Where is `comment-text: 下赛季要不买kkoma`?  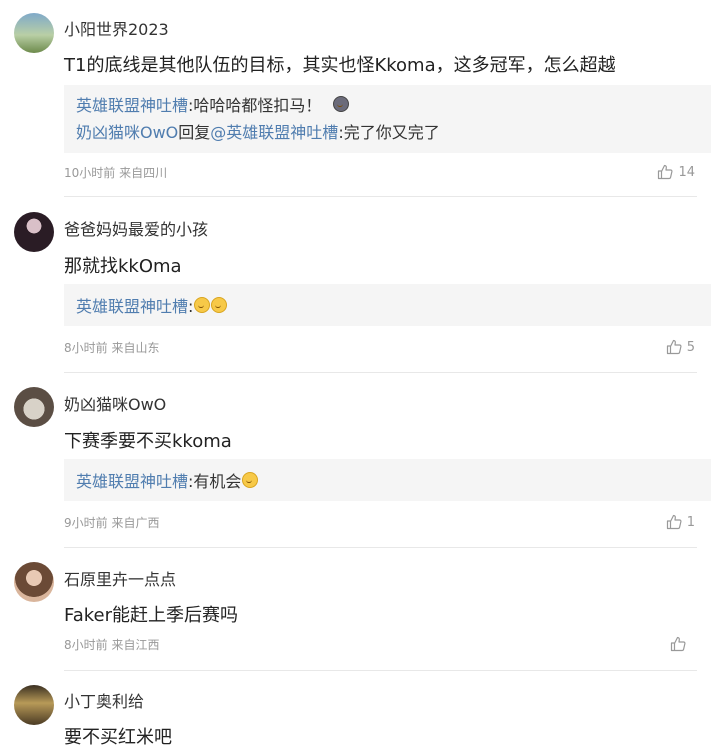
comment-text: 下赛季要不买kkoma is located at coordinates (148, 441).